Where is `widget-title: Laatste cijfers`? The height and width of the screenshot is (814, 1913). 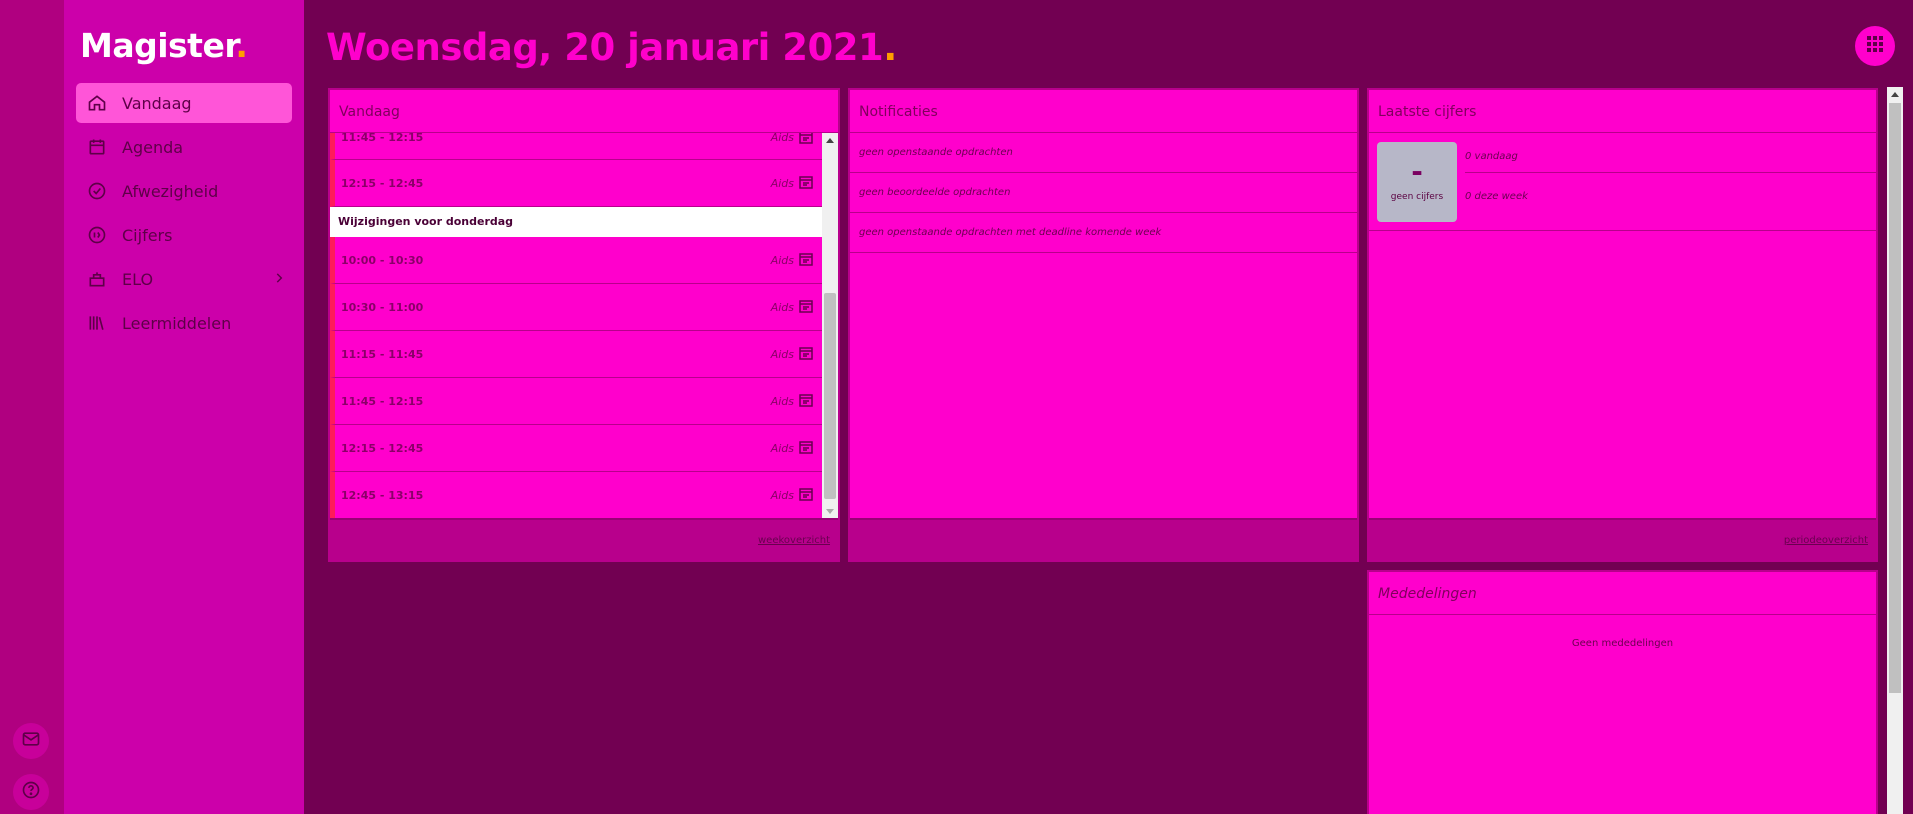 widget-title: Laatste cijfers is located at coordinates (1622, 111).